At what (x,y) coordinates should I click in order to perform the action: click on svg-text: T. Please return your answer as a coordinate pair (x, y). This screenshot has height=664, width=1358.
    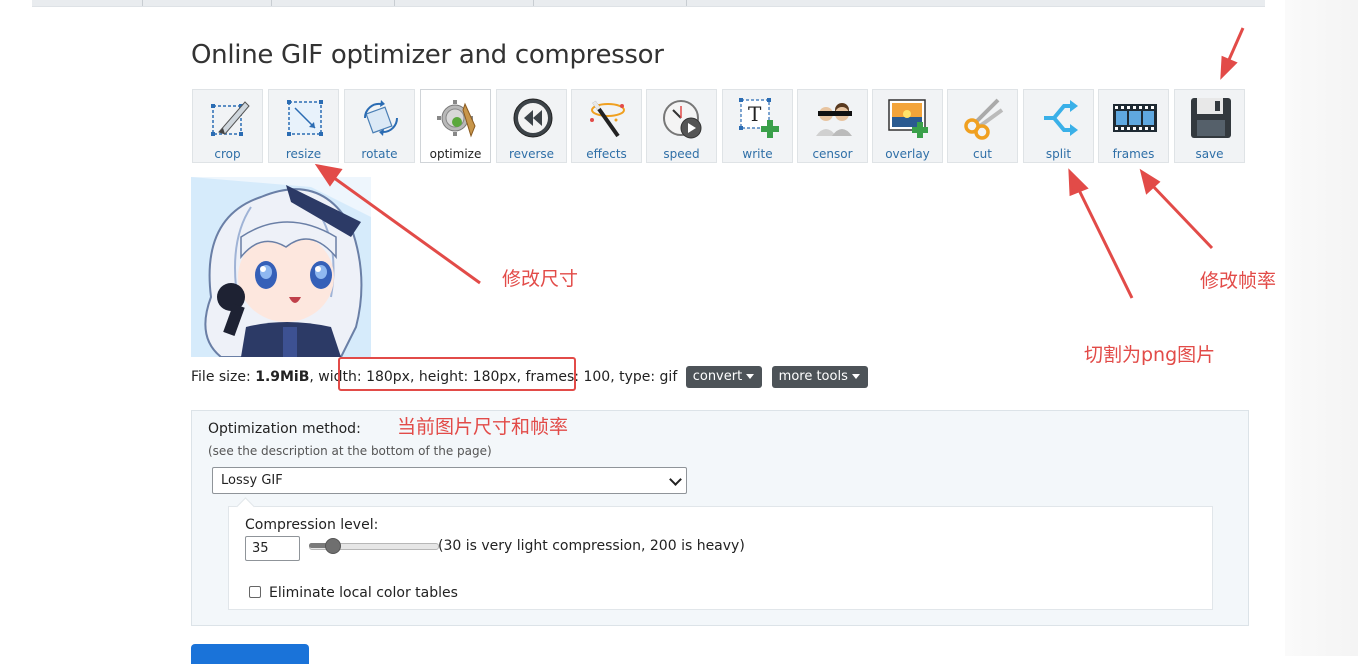
    Looking at the image, I should click on (755, 114).